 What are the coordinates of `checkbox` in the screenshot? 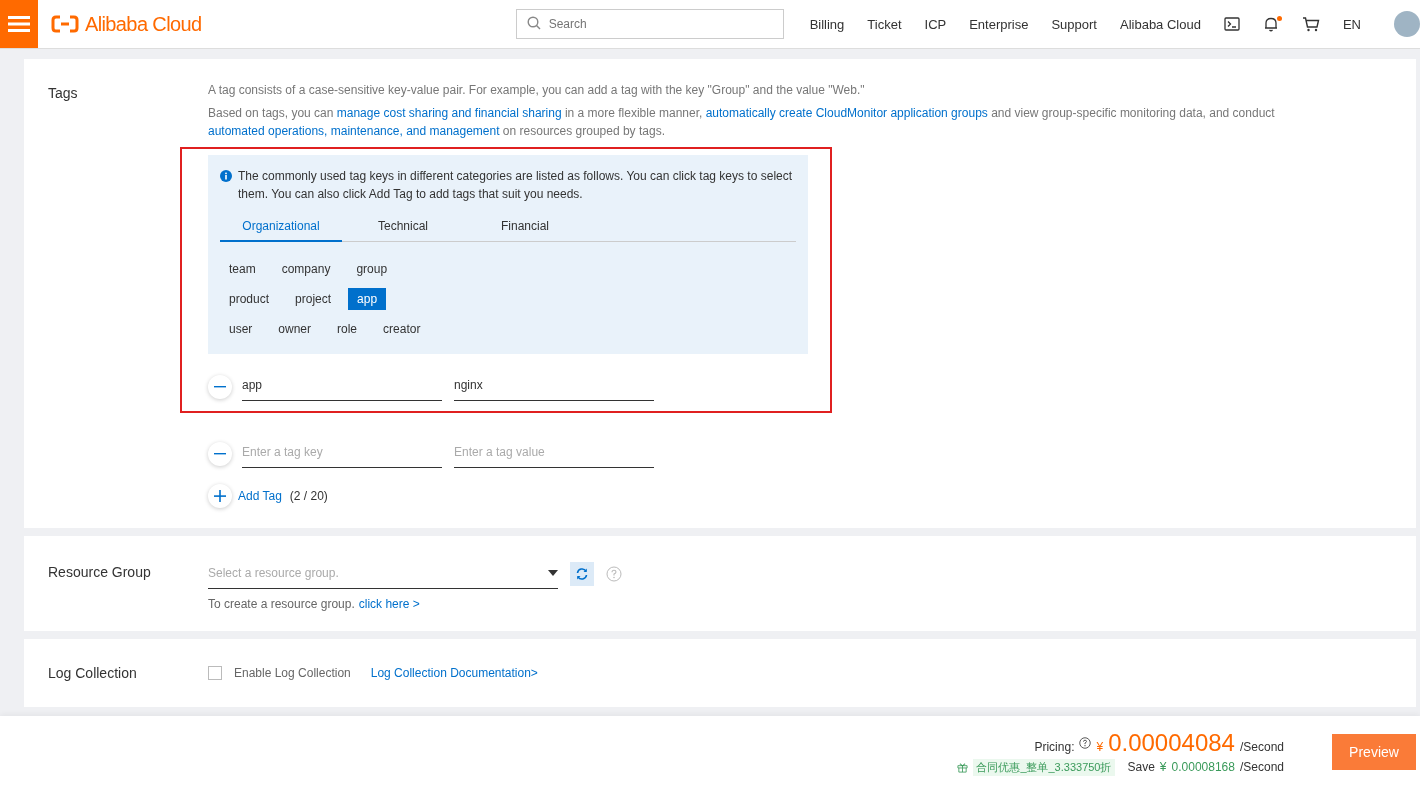 It's located at (215, 673).